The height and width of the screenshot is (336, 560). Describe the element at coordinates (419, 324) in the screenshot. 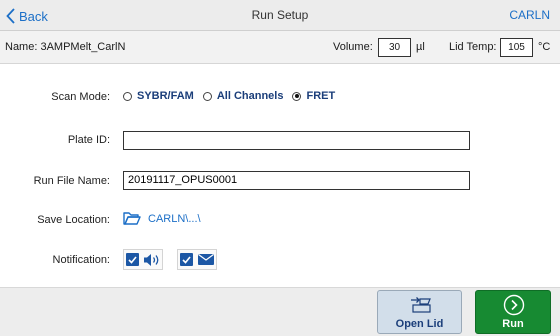

I see `open-lid-label: Open Lid` at that location.